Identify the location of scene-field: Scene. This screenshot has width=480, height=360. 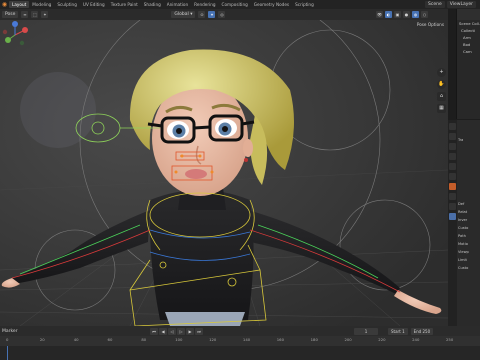
(435, 4).